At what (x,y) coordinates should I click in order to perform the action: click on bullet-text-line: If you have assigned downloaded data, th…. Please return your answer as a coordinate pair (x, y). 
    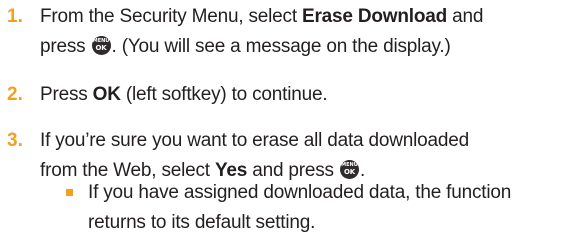
    Looking at the image, I should click on (300, 192).